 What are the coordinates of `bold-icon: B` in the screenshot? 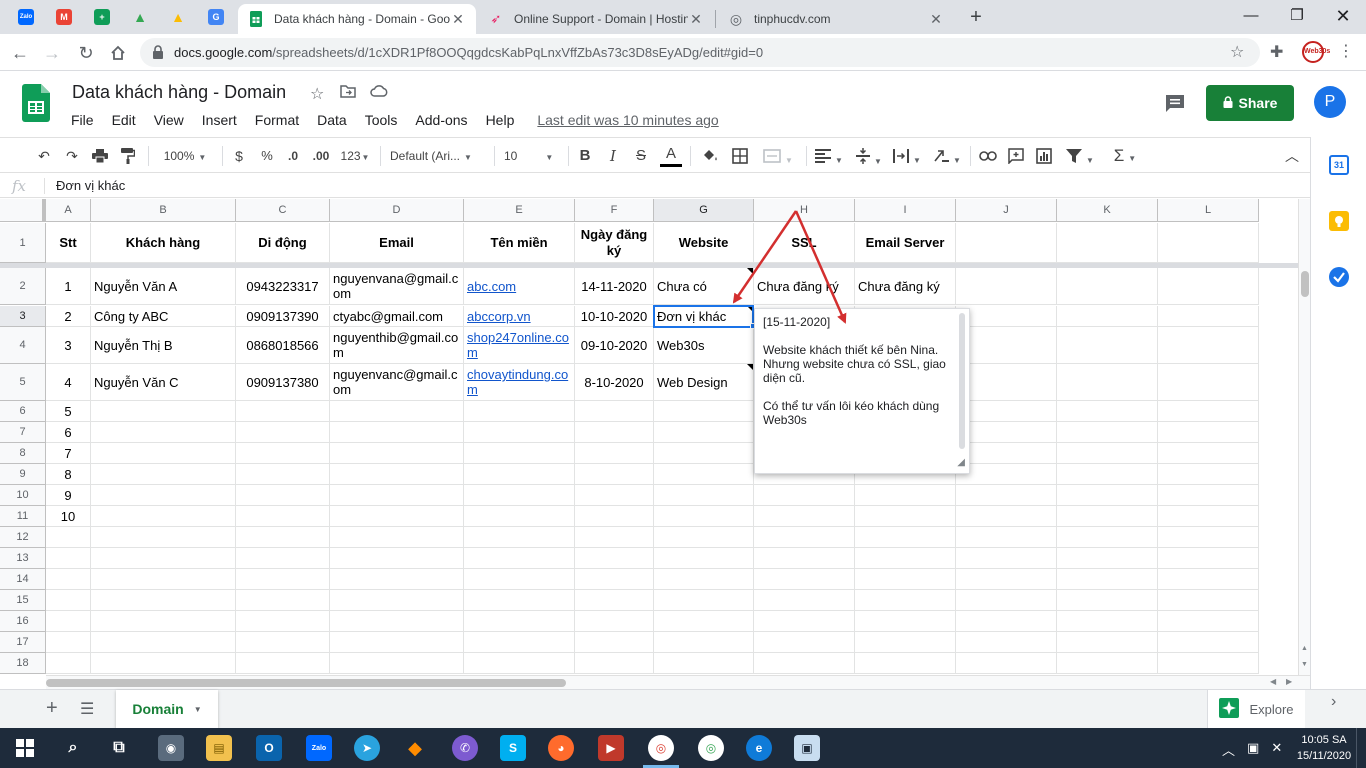 It's located at (585, 156).